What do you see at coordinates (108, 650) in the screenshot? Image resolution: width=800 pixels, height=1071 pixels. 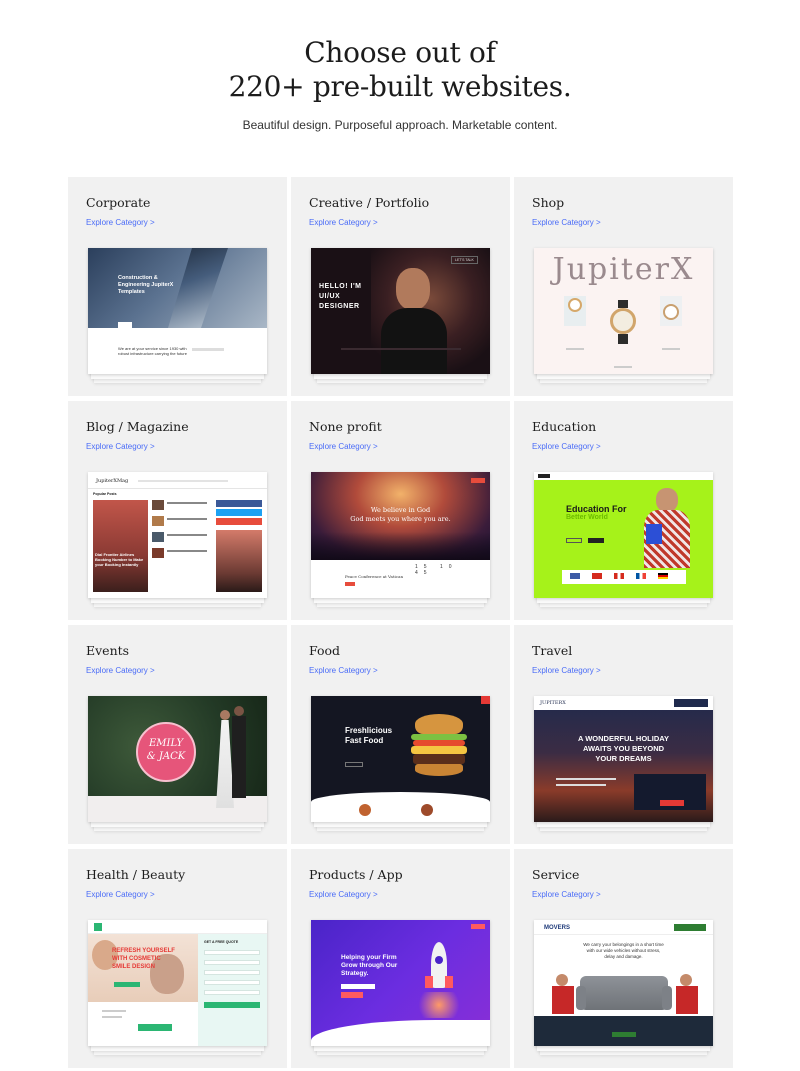 I see `category-title: Events` at bounding box center [108, 650].